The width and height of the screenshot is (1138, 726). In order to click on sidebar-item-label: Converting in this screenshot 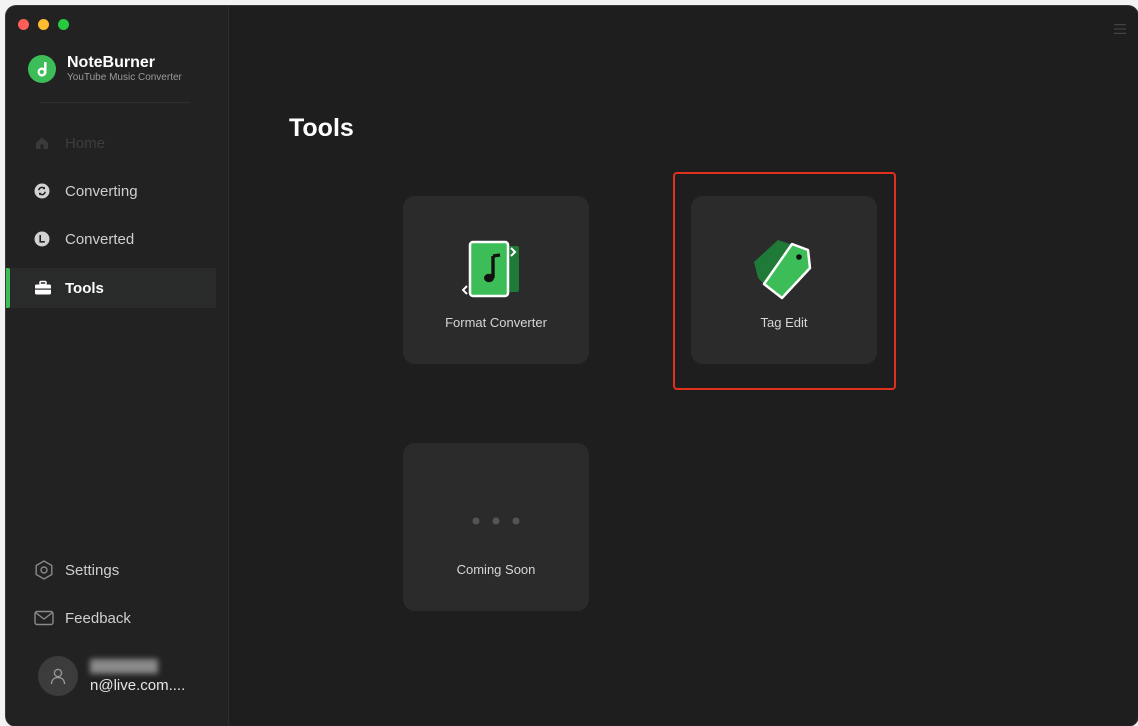, I will do `click(101, 191)`.